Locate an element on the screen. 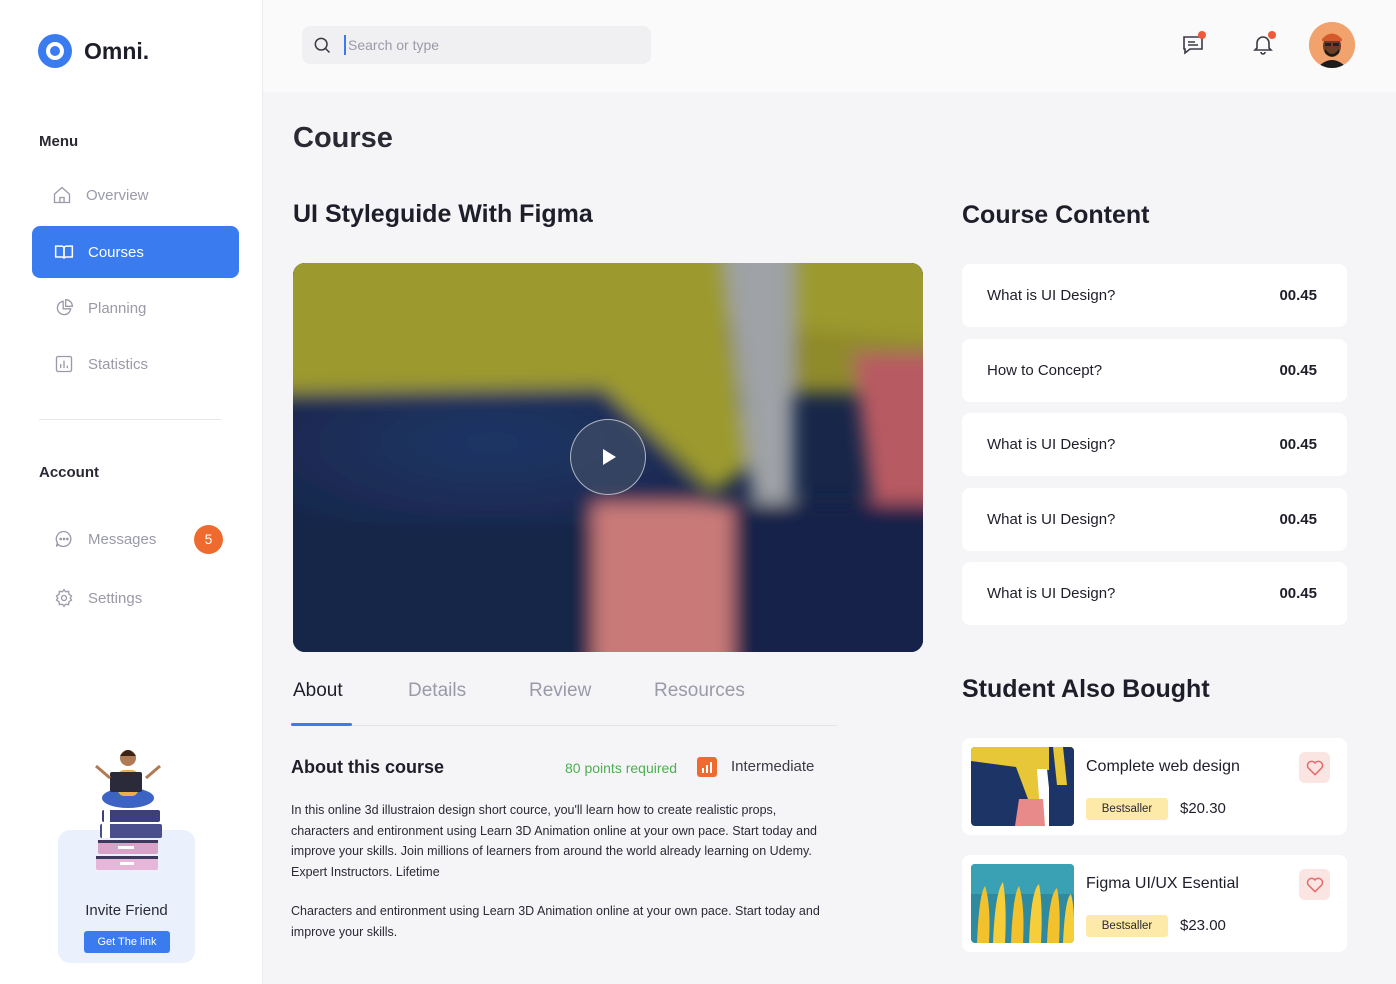 This screenshot has height=984, width=1396. home-icon is located at coordinates (62, 195).